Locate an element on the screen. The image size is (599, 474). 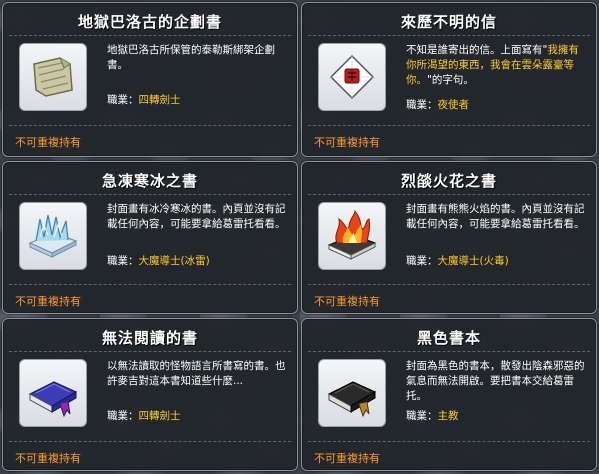
item-description: 封面畫有冰冷寒冰的書。內頁並沒有記載任何內容，可能要拿給葛雷托看看。 is located at coordinates (196, 216).